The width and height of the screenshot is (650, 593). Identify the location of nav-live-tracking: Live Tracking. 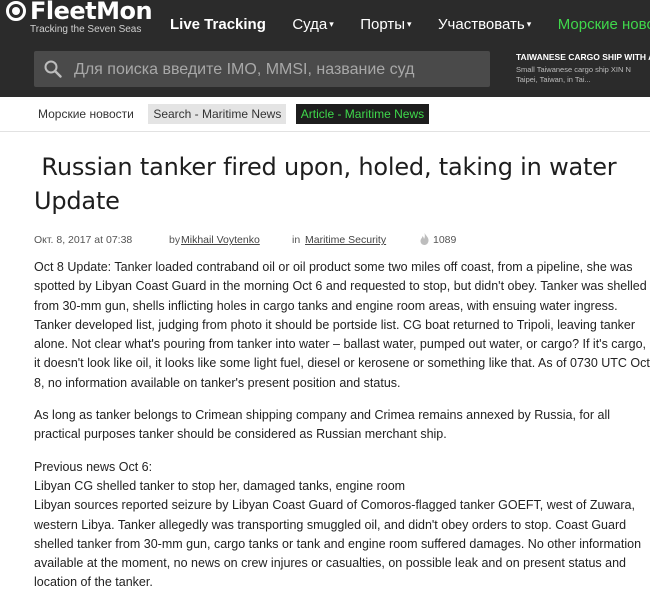
(218, 24).